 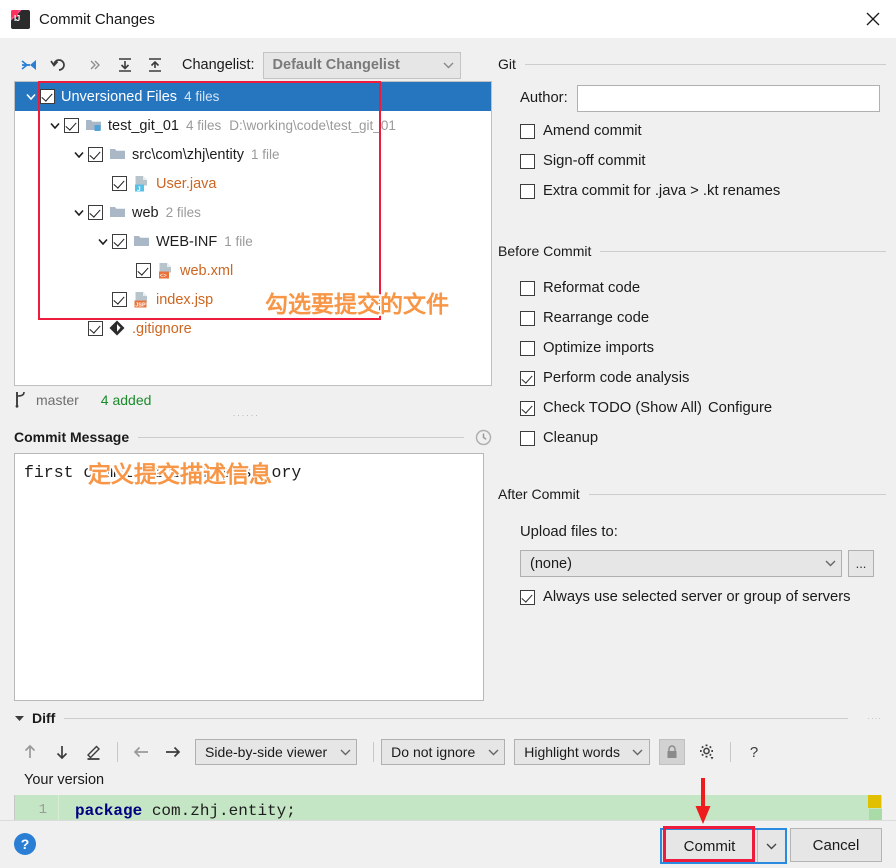 I want to click on clock-history-icon, so click(x=478, y=437).